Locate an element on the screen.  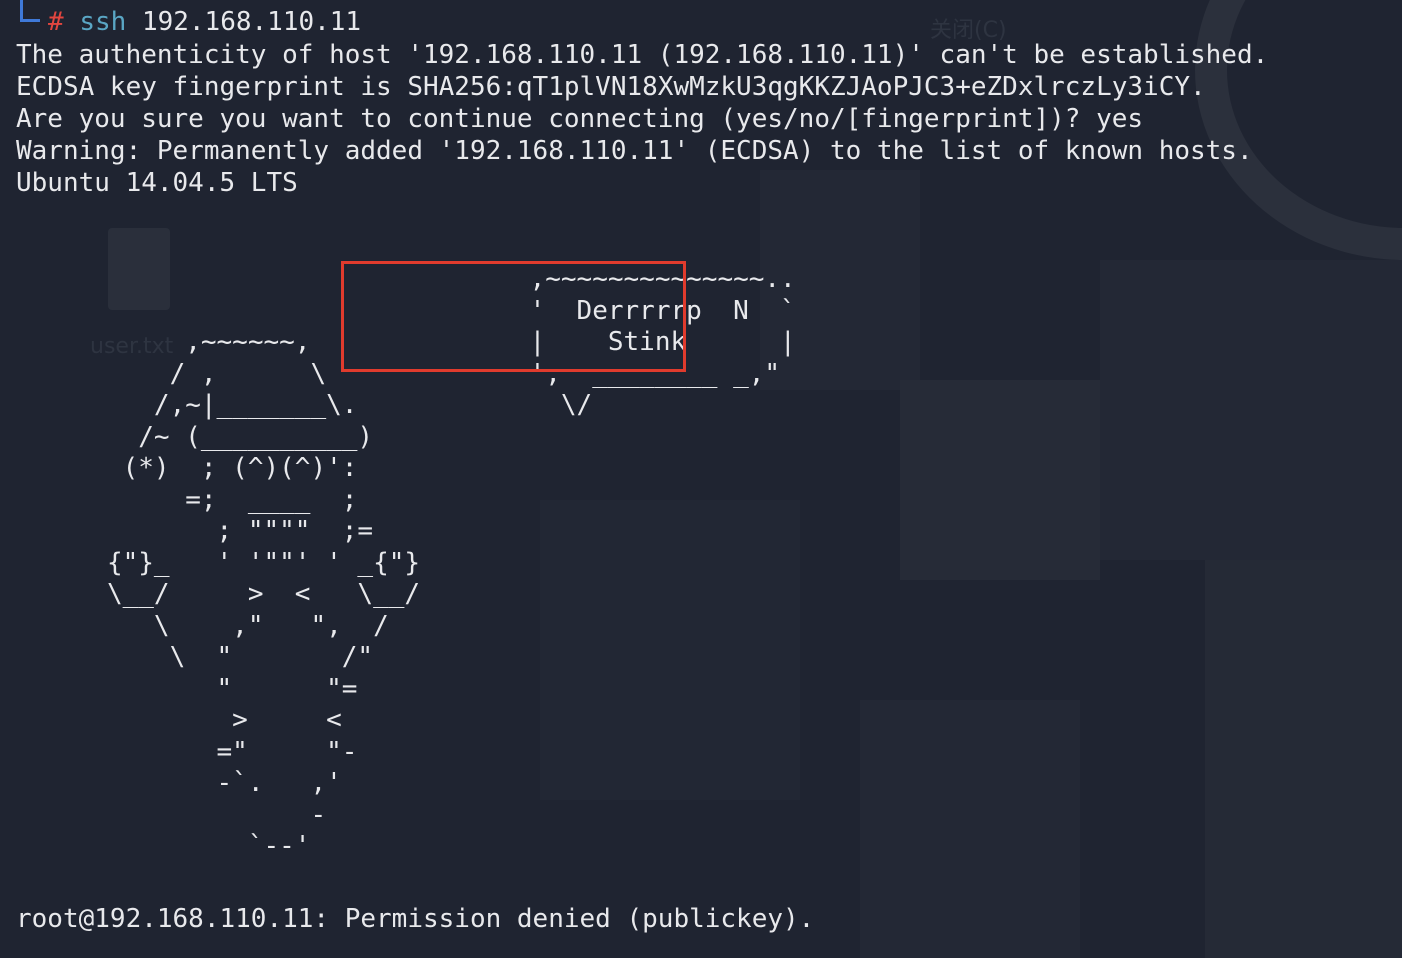
prompt-frame-corner is located at coordinates (30, 11).